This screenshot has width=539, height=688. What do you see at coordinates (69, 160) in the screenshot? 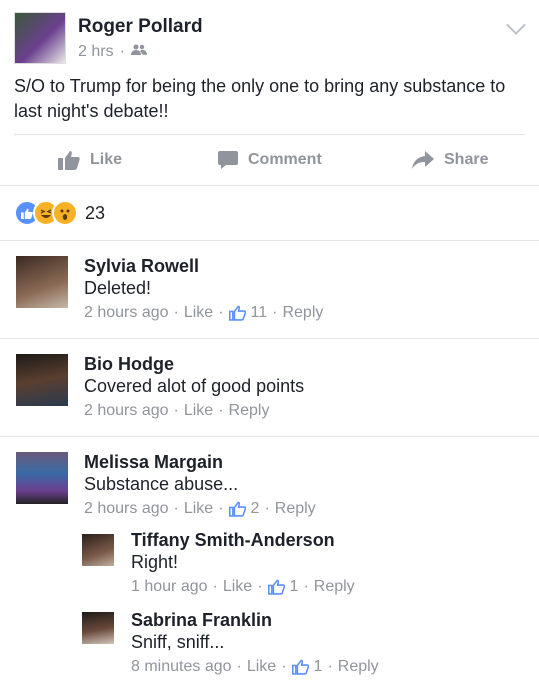
I see `thumbs-up-icon` at bounding box center [69, 160].